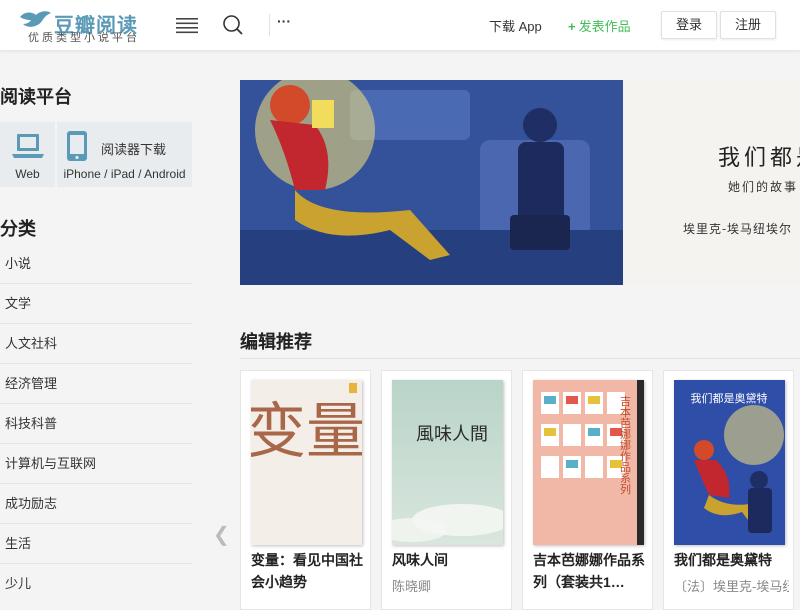 The width and height of the screenshot is (800, 610). I want to click on category-item-literature: 文学, so click(96, 304).